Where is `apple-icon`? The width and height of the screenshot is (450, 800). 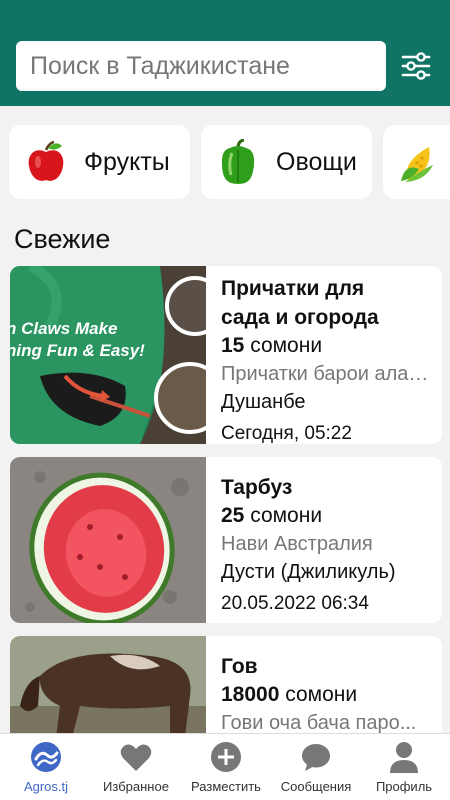
apple-icon is located at coordinates (46, 162).